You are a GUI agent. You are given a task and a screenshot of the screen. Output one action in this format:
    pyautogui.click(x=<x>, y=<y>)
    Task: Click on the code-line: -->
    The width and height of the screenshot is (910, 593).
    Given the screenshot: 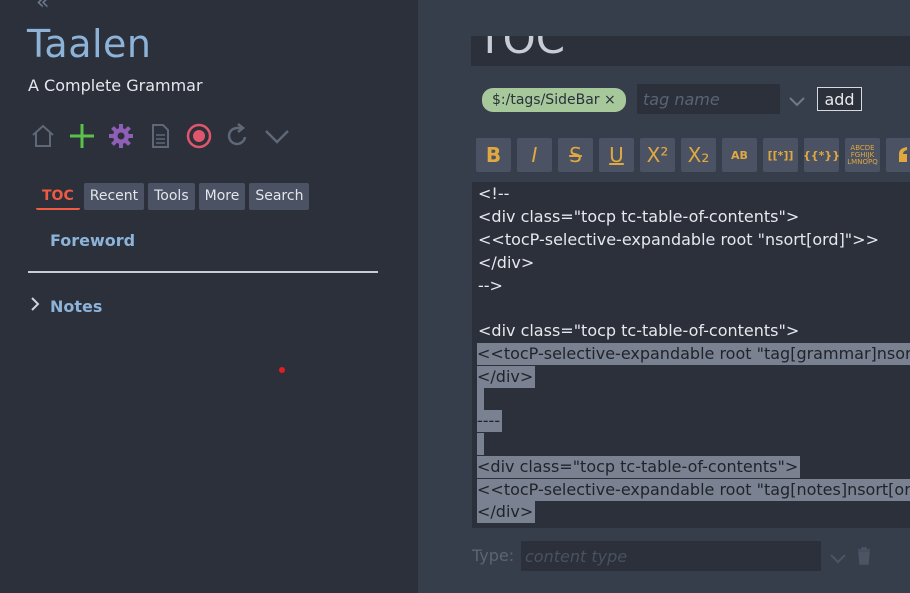 What is the action you would take?
    pyautogui.click(x=490, y=285)
    